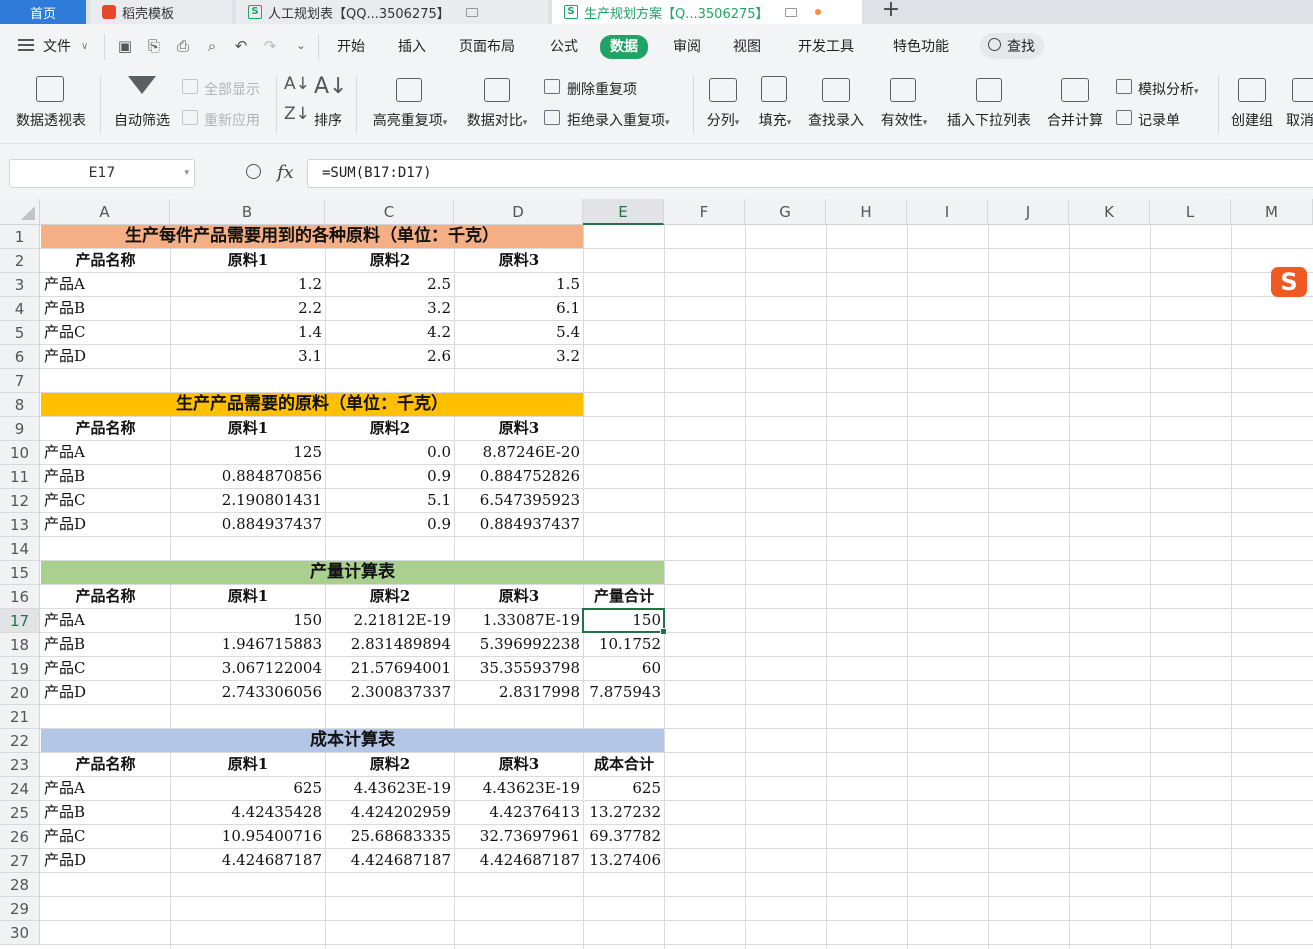 The width and height of the screenshot is (1313, 949). I want to click on value-cell: 32.73697961, so click(519, 836).